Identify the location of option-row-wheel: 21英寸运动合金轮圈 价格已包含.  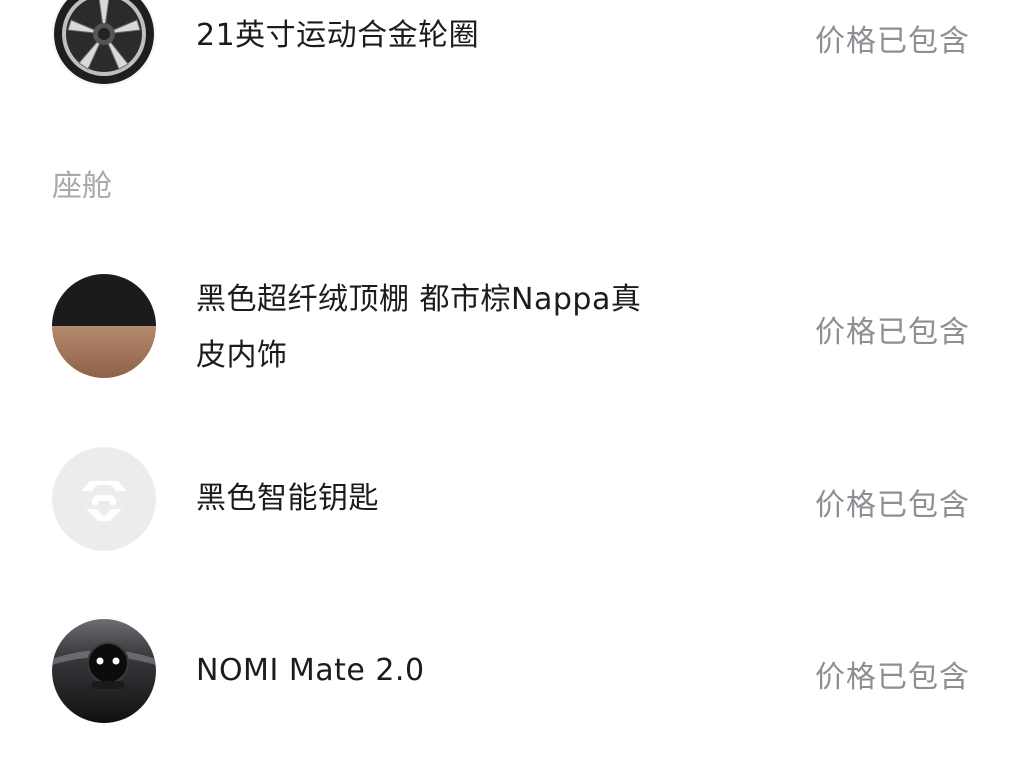
(512, 45).